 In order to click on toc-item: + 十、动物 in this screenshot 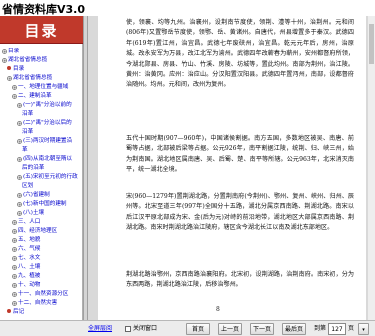, I will do `click(26, 285)`.